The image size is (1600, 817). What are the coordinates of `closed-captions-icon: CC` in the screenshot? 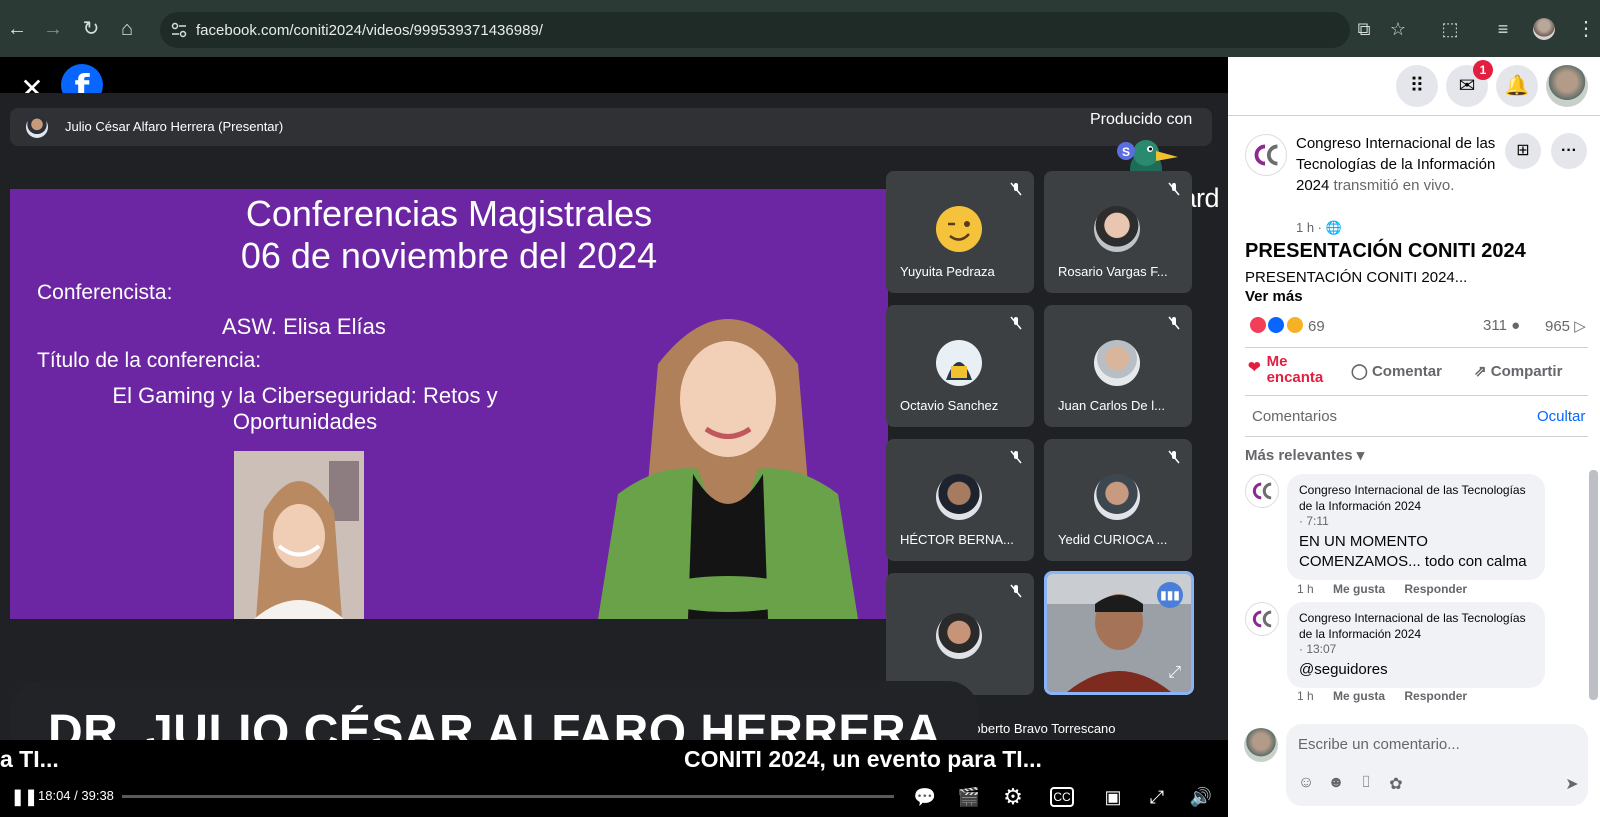 It's located at (1062, 797).